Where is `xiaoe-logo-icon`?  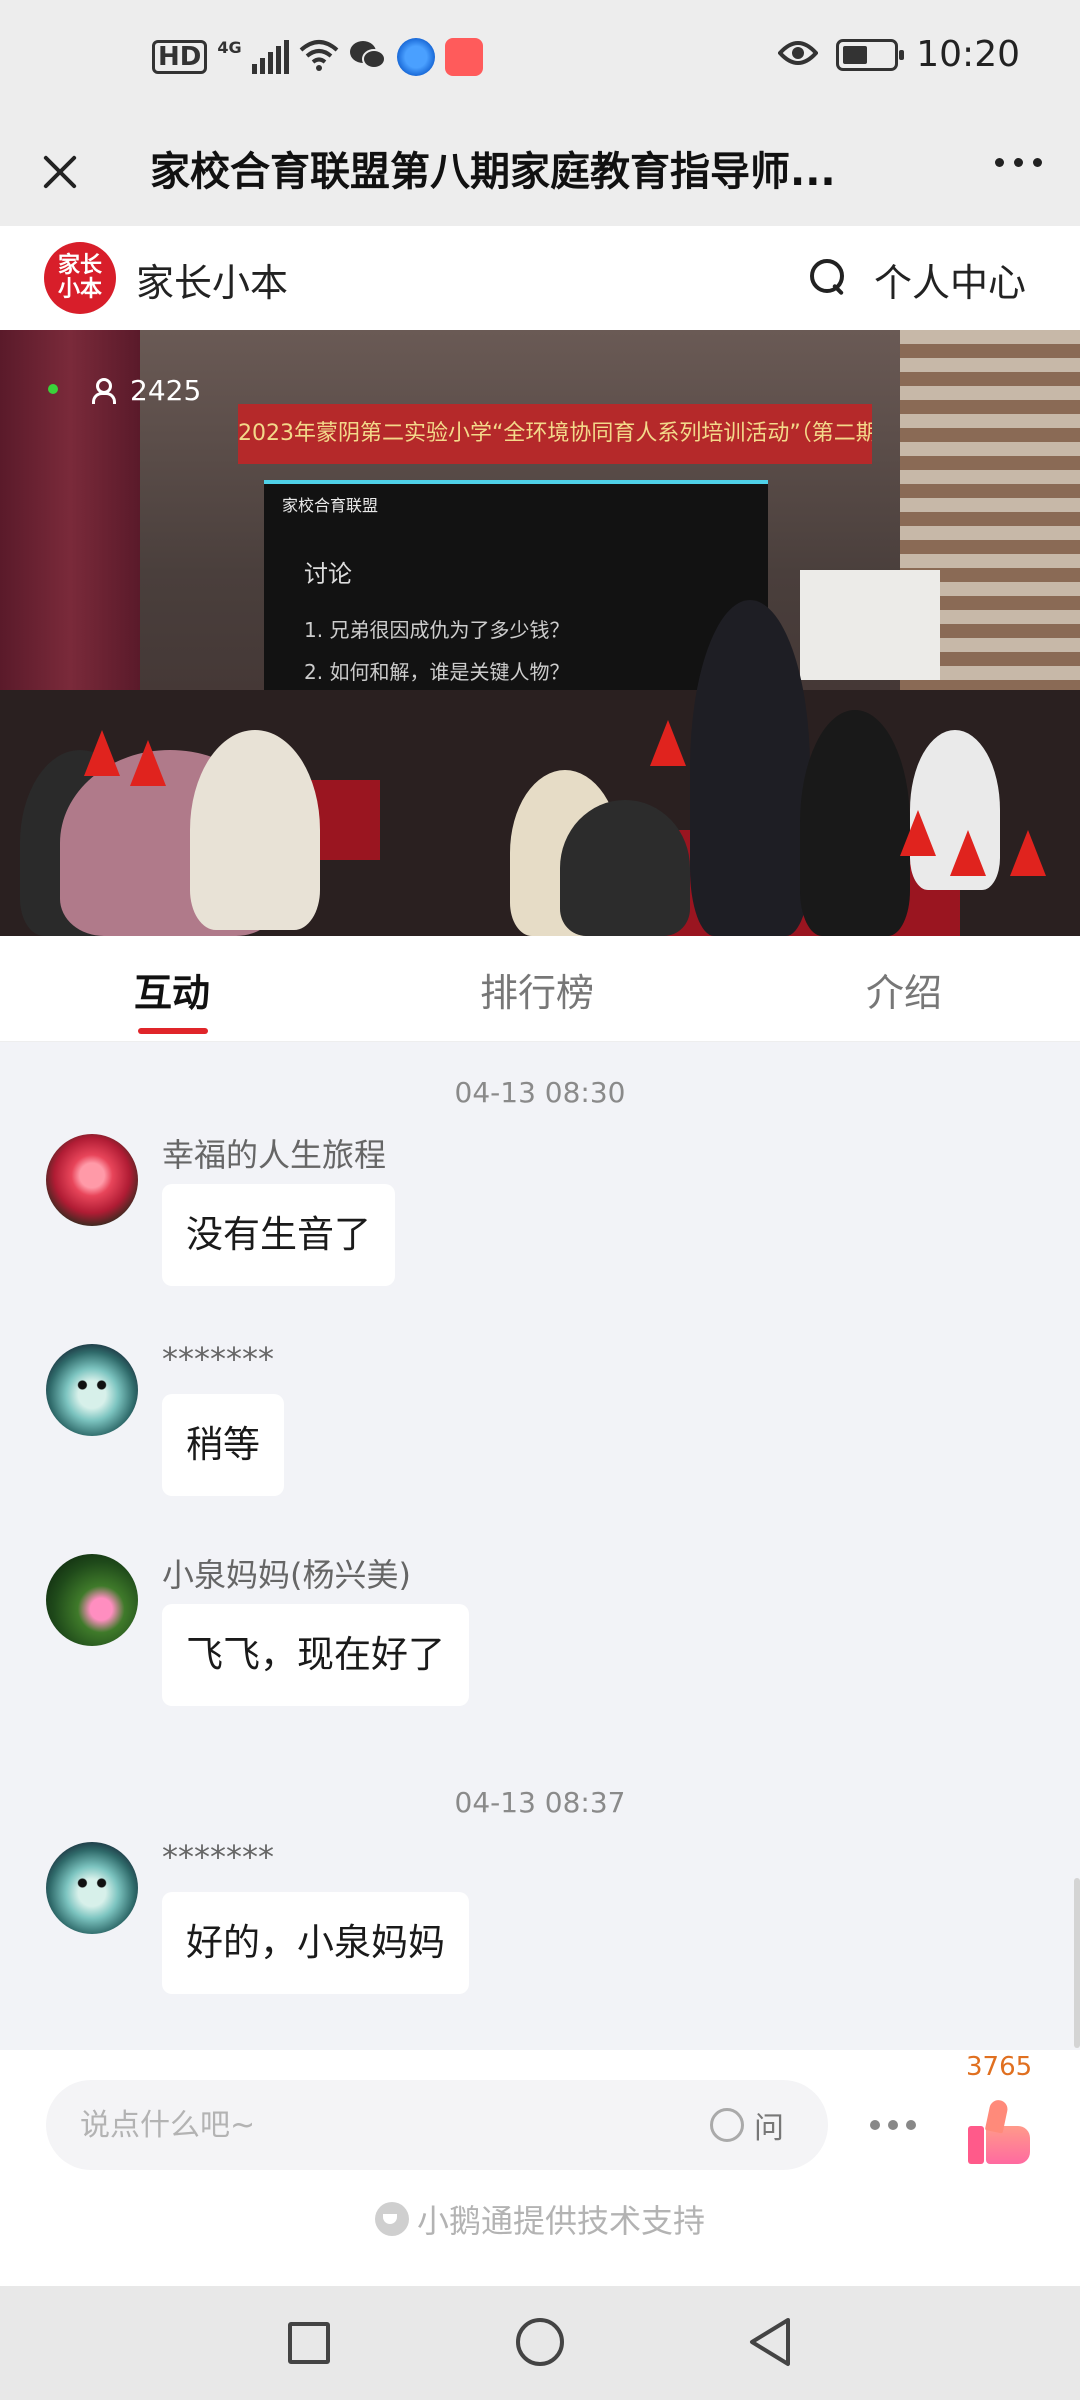 xiaoe-logo-icon is located at coordinates (391, 2219).